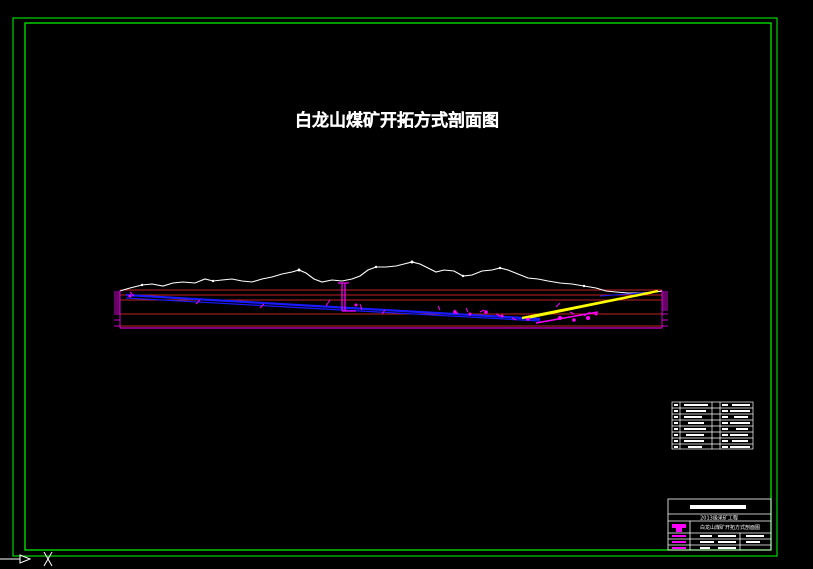 This screenshot has height=569, width=813. Describe the element at coordinates (732, 542) in the screenshot. I see `title-block-fields` at that location.